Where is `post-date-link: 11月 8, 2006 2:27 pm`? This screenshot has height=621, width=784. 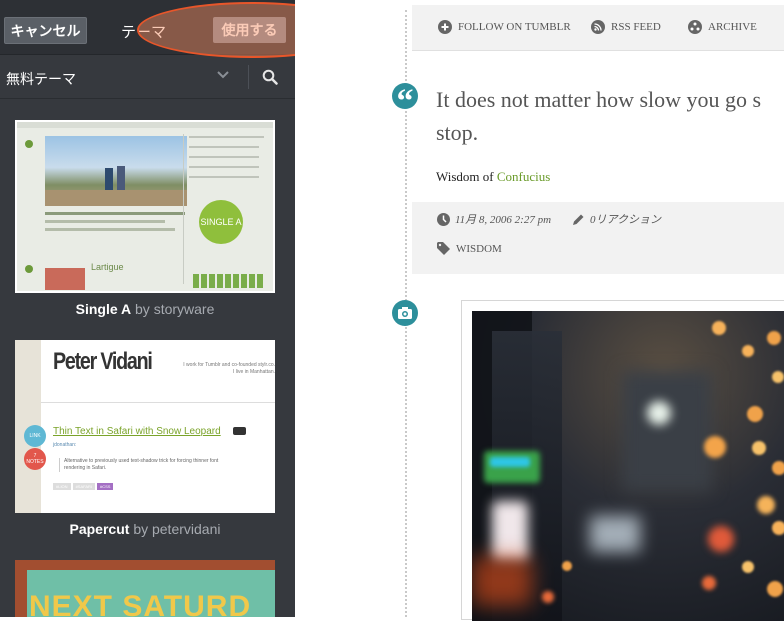 post-date-link: 11月 8, 2006 2:27 pm is located at coordinates (494, 219).